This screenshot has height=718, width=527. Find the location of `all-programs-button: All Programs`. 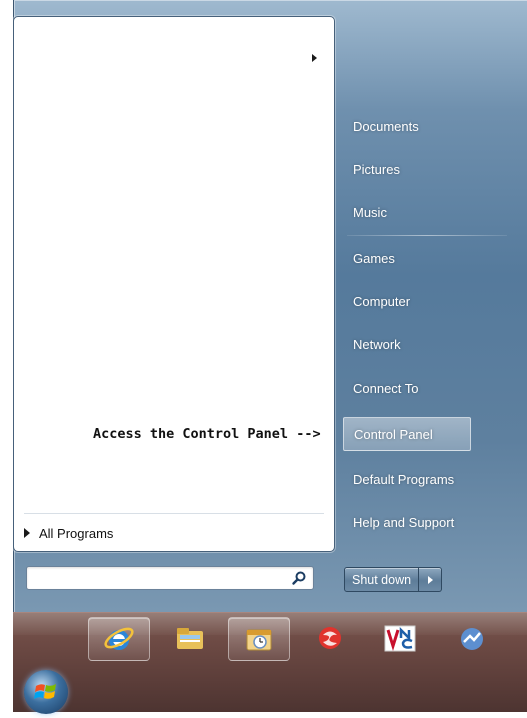

all-programs-button: All Programs is located at coordinates (68, 533).